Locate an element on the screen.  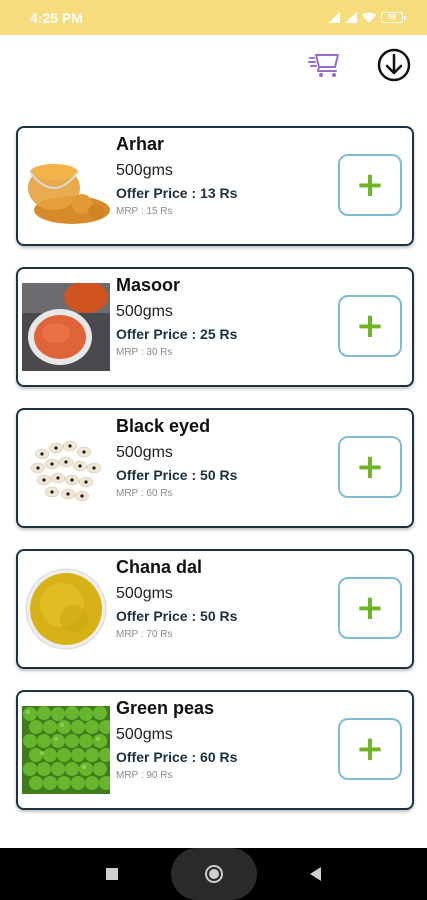
top-bar is located at coordinates (213, 65).